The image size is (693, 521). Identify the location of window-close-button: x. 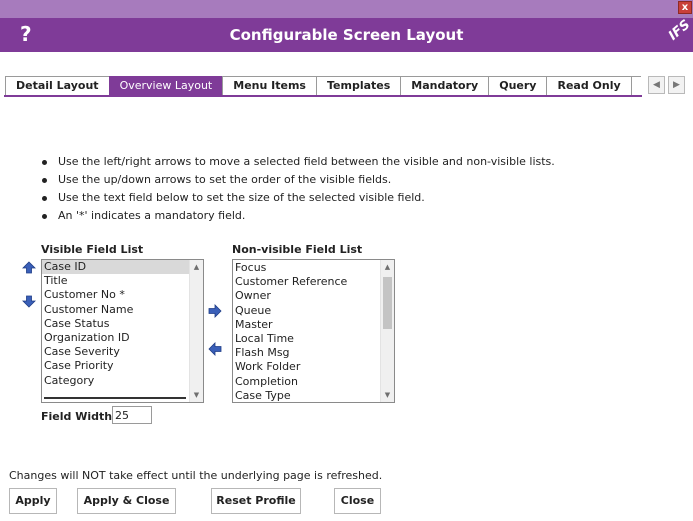
(685, 7).